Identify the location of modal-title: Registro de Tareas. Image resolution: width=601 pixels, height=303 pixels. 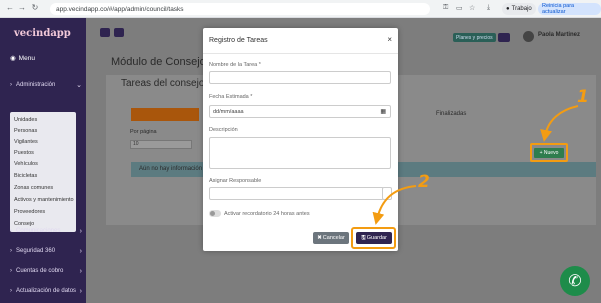
(238, 40).